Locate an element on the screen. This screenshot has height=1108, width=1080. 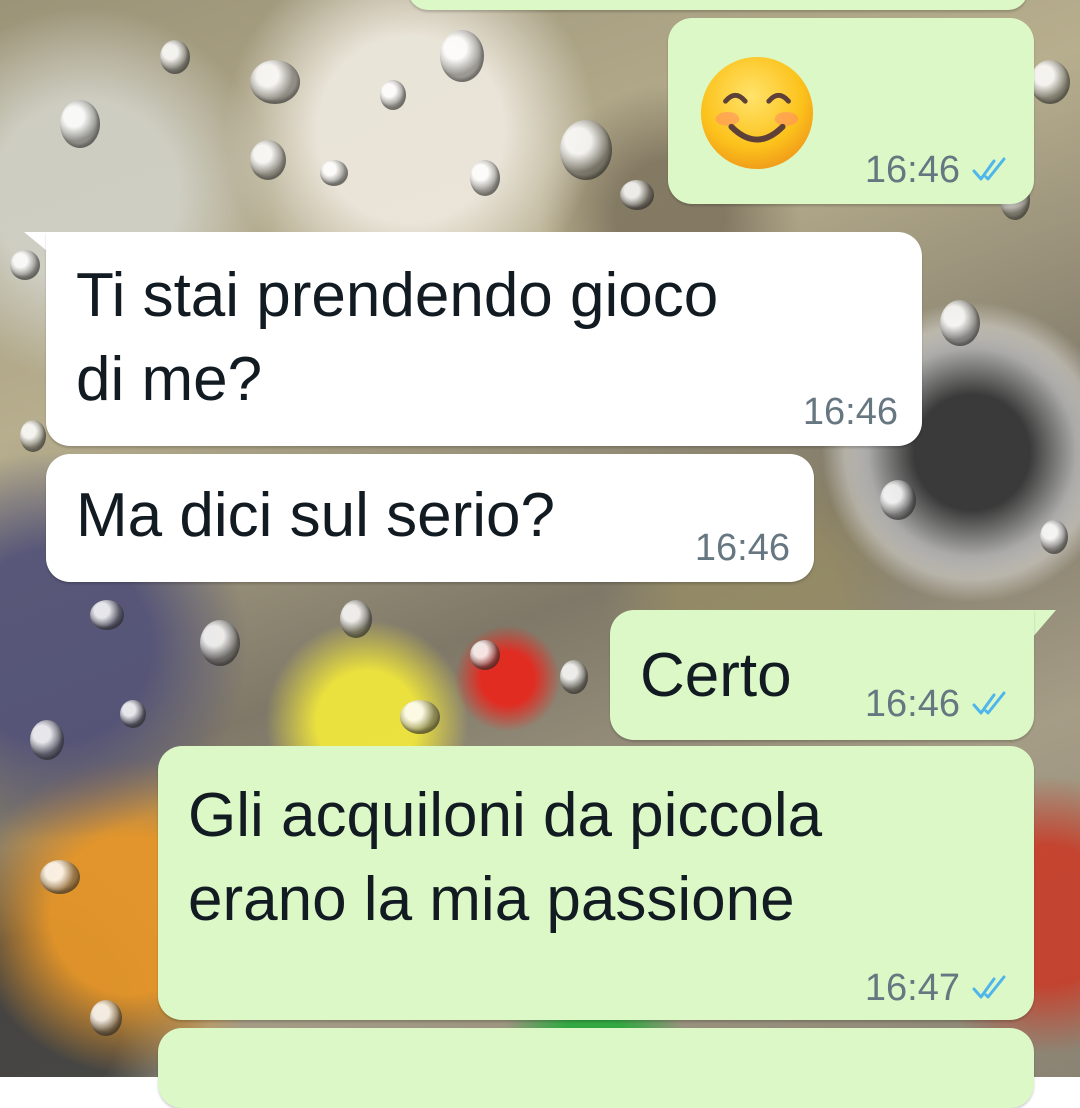
outgoing-bubble-tail is located at coordinates (1044, 624).